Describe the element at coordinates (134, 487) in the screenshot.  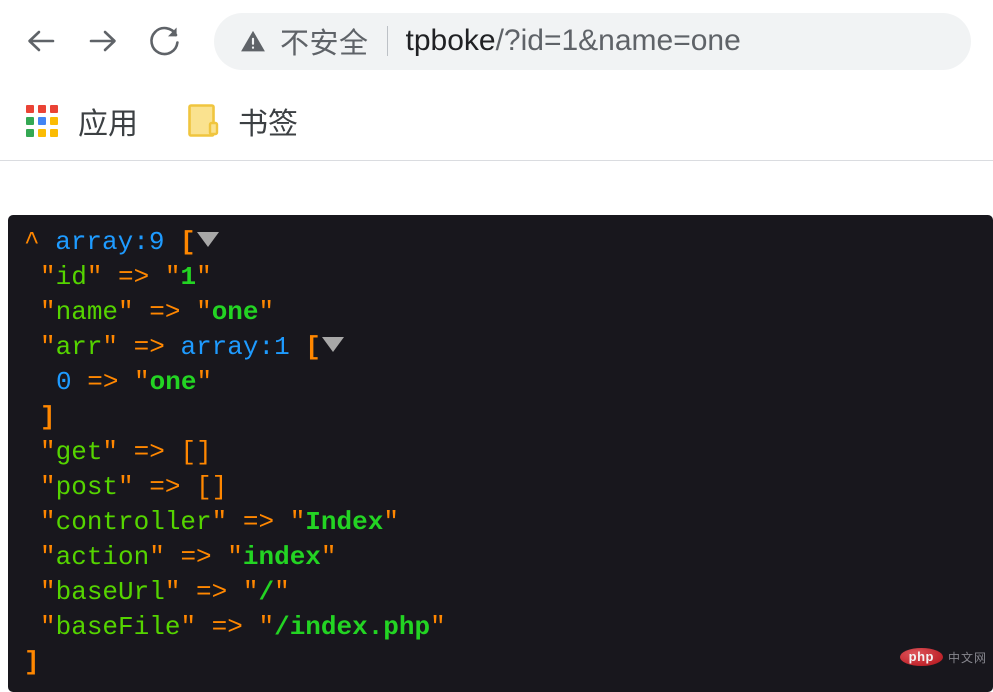
I see `dump-line: ″post″ => []` at that location.